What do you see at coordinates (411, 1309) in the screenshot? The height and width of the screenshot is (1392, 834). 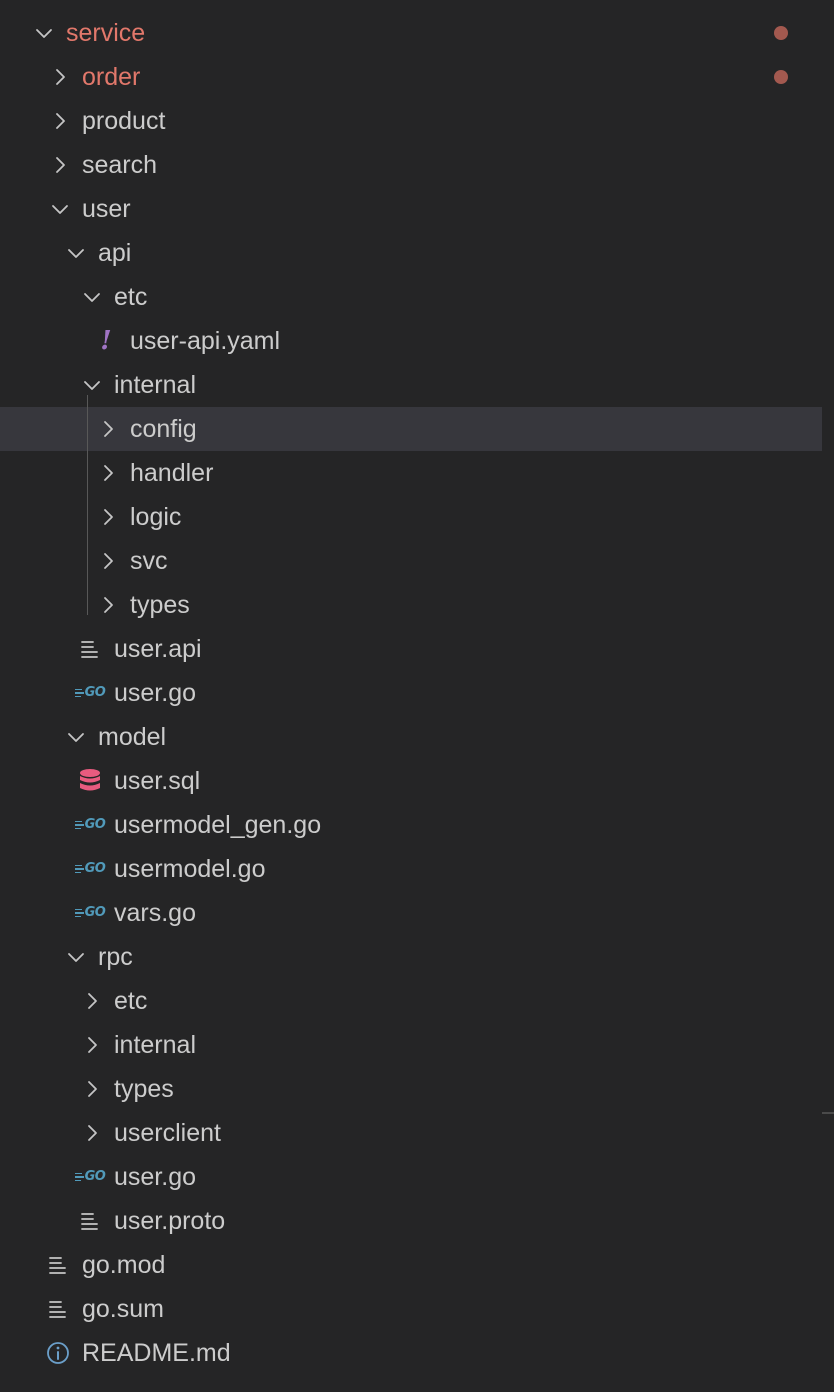 I see `file-row-go-sum: go.sum` at bounding box center [411, 1309].